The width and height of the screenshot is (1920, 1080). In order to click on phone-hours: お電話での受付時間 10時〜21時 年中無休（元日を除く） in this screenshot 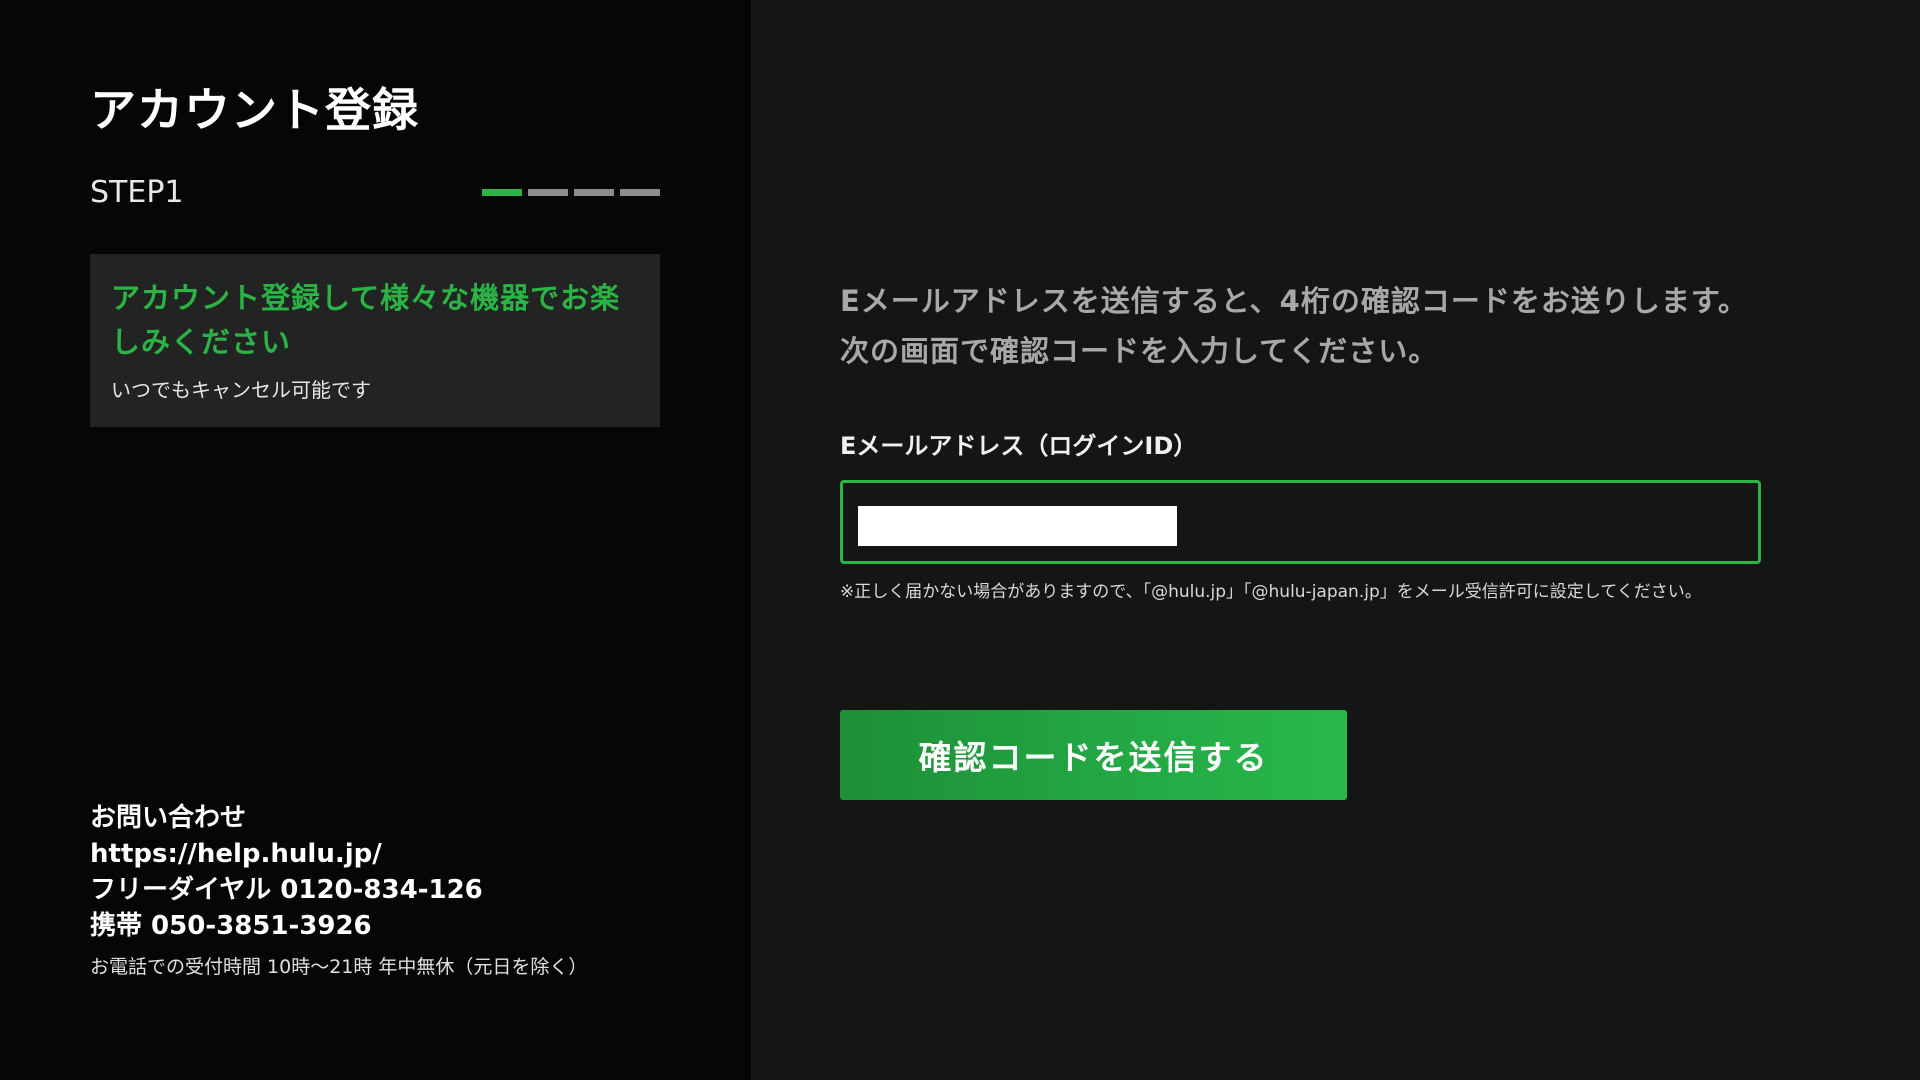, I will do `click(339, 967)`.